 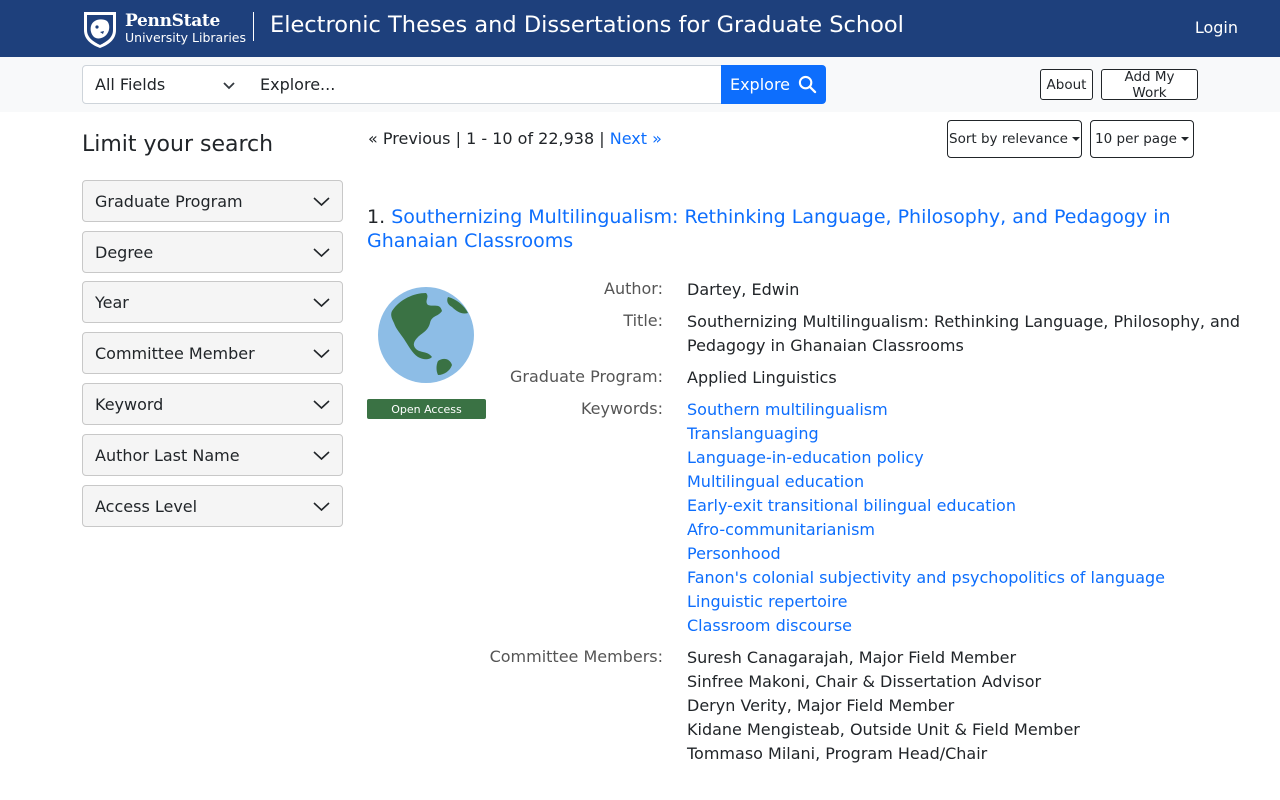 What do you see at coordinates (146, 506) in the screenshot?
I see `facet-label: Access Level` at bounding box center [146, 506].